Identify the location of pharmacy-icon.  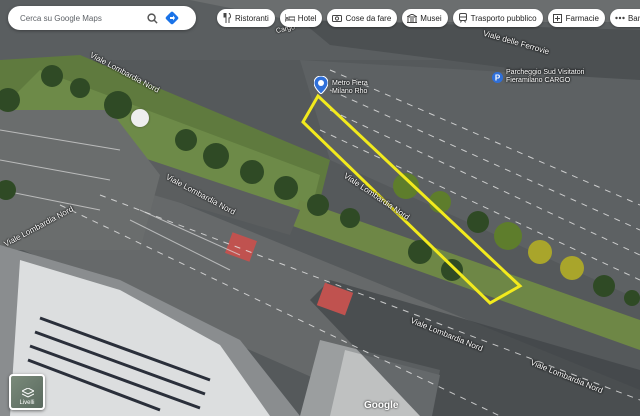
(558, 18).